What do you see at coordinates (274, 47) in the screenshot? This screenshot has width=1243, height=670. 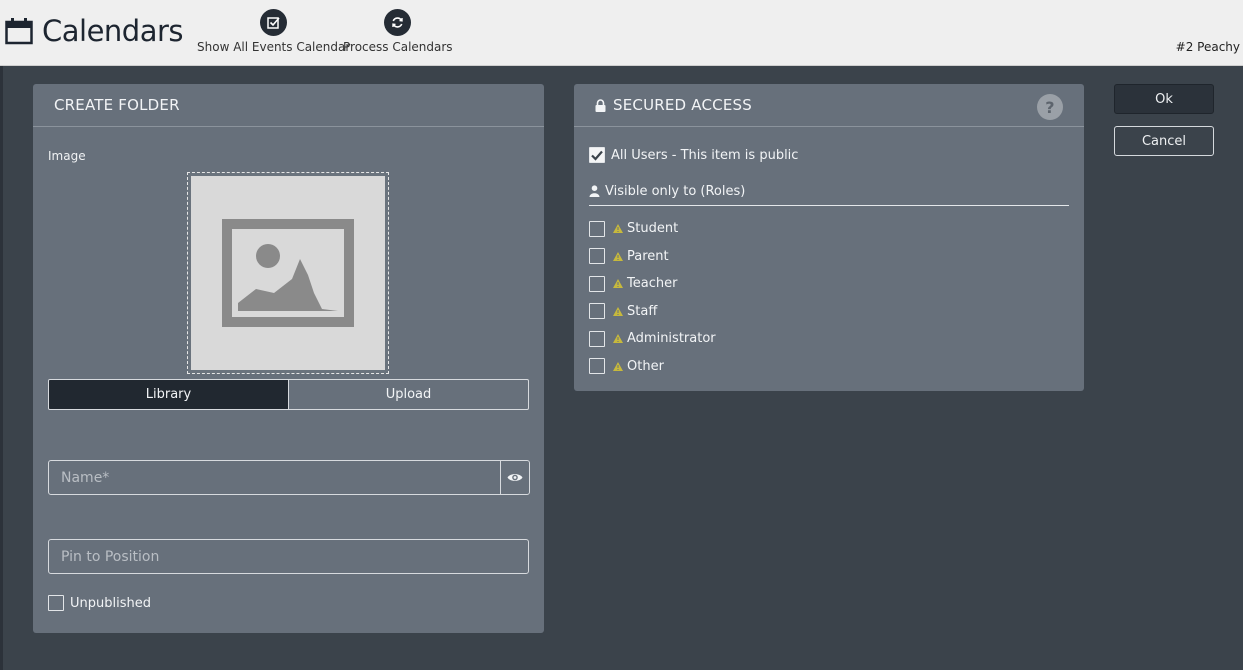 I see `show-all-events-label: Show All Events Calendar` at bounding box center [274, 47].